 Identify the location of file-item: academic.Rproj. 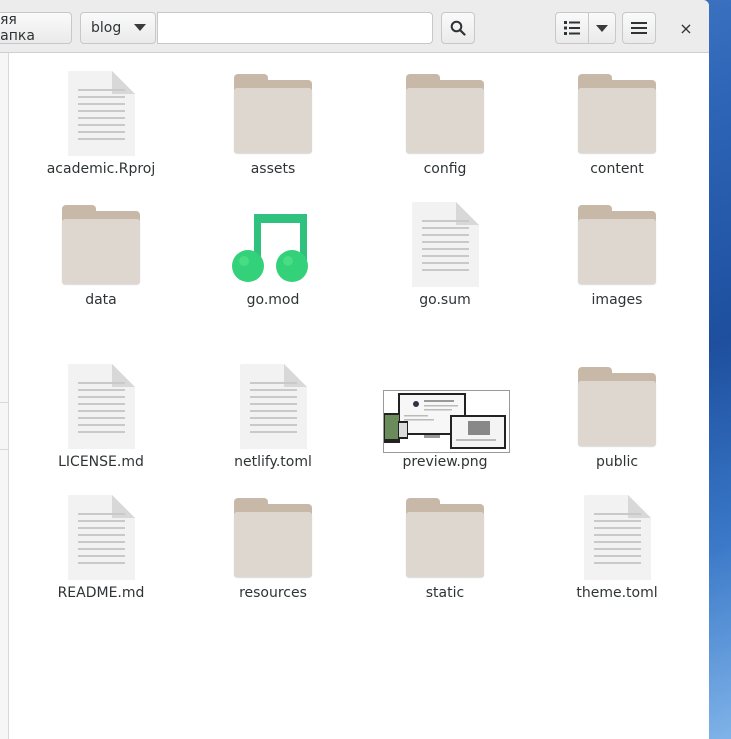
(101, 123).